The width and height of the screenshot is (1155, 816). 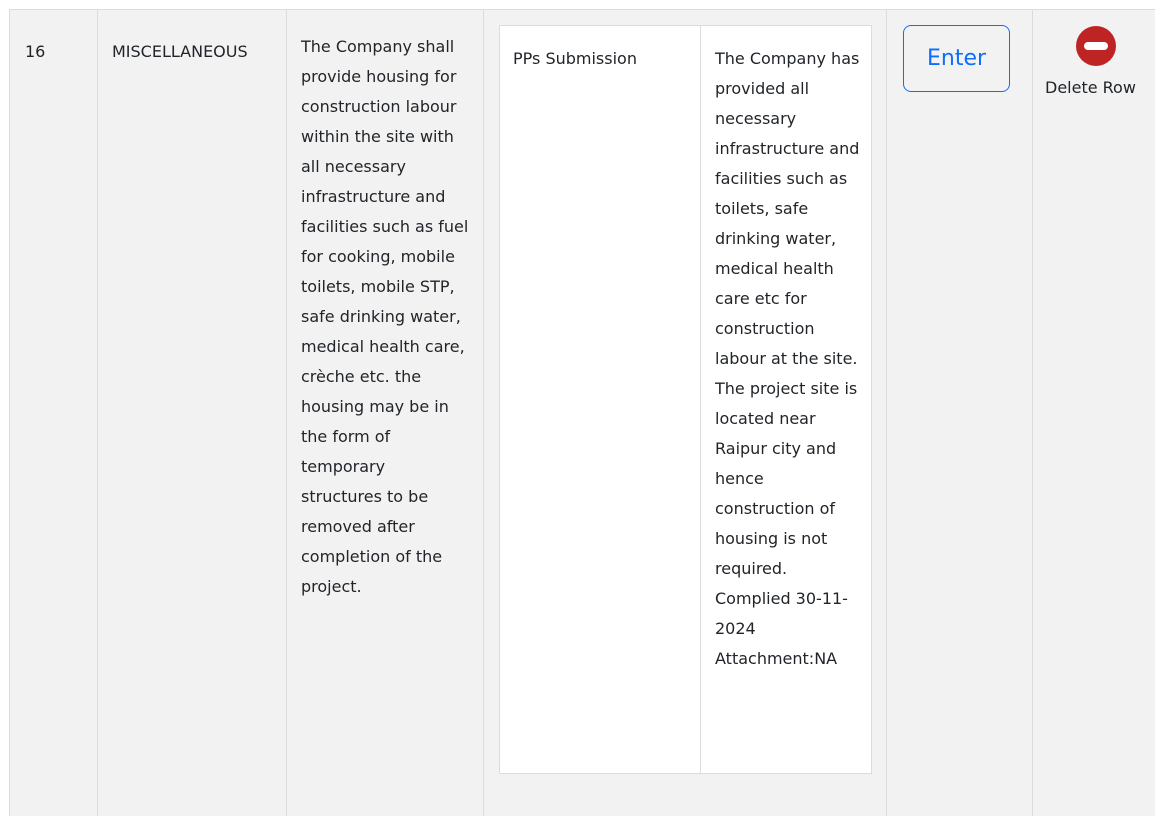 I want to click on minus-circle-icon, so click(x=1096, y=46).